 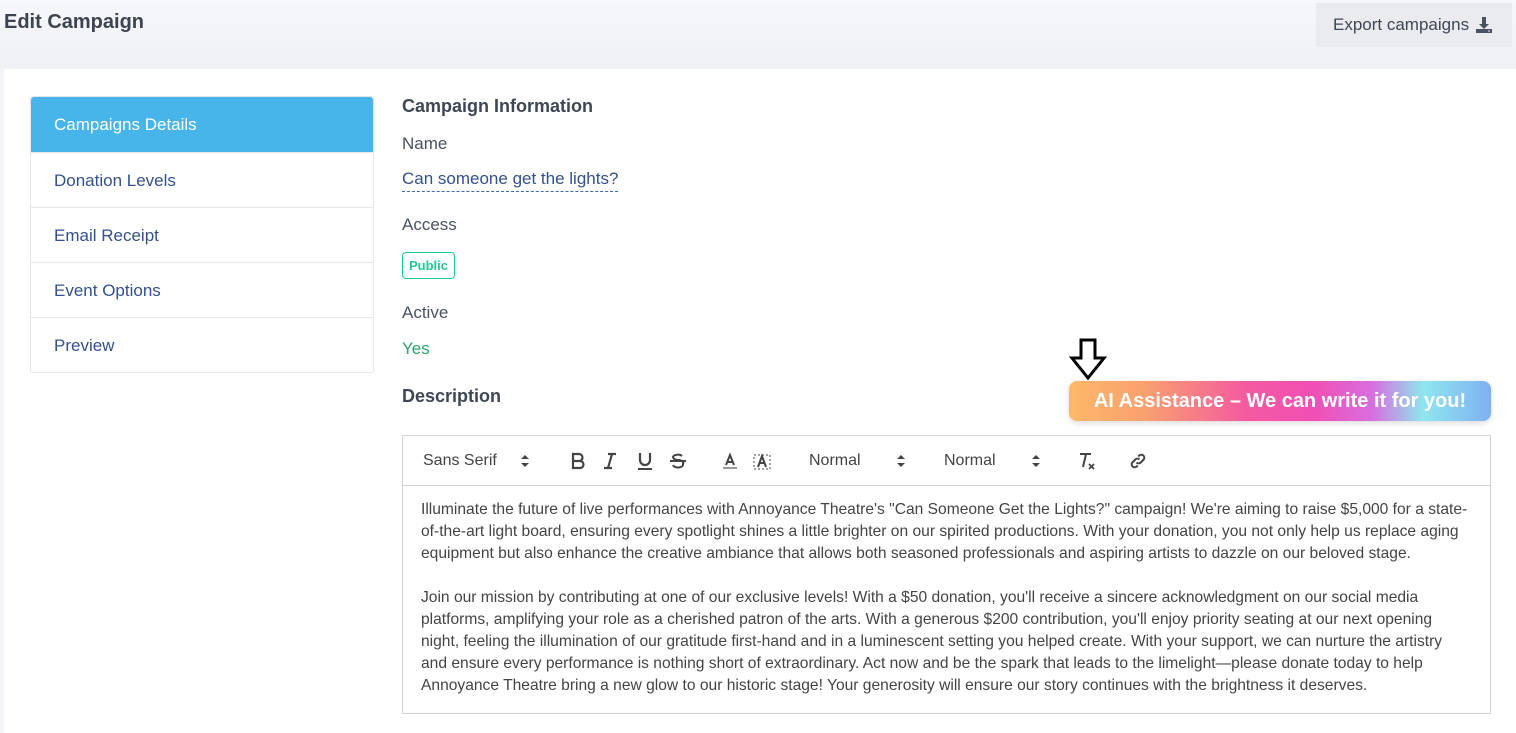 What do you see at coordinates (460, 460) in the screenshot?
I see `font-family-value: Sans Serif` at bounding box center [460, 460].